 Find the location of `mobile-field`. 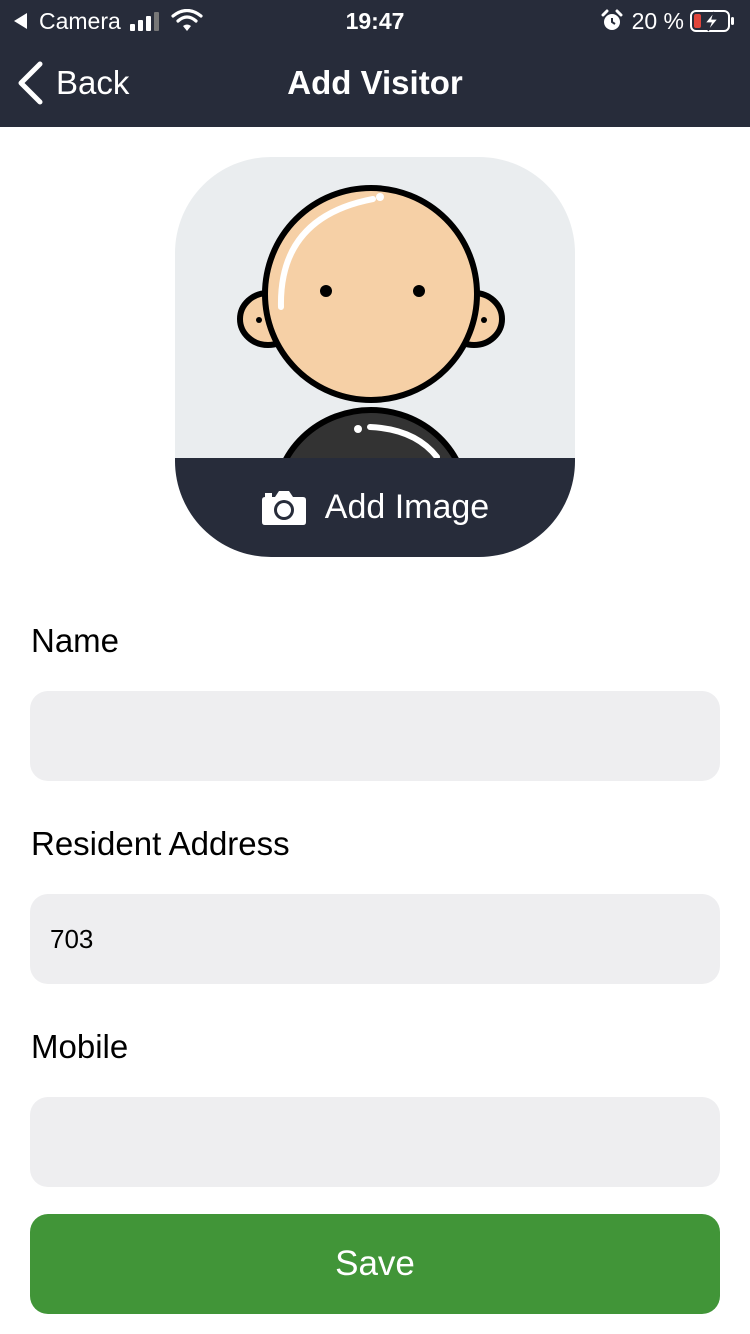

mobile-field is located at coordinates (375, 1142).